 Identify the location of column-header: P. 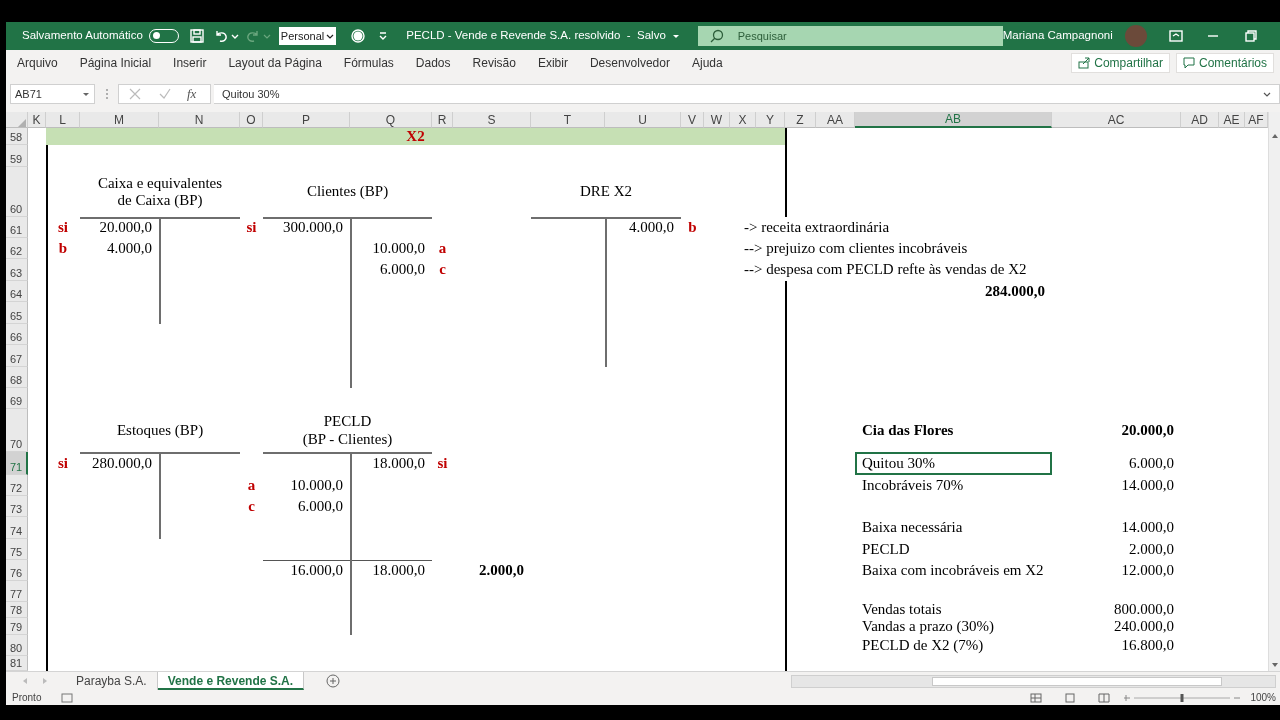
(306, 120).